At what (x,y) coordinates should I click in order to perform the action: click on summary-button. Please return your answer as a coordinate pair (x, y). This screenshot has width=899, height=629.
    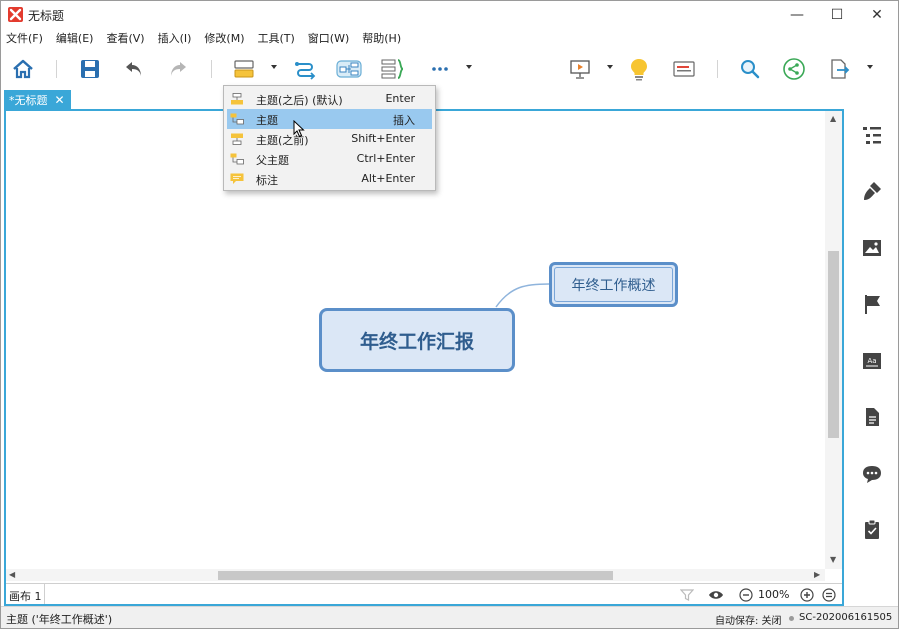
    Looking at the image, I should click on (393, 69).